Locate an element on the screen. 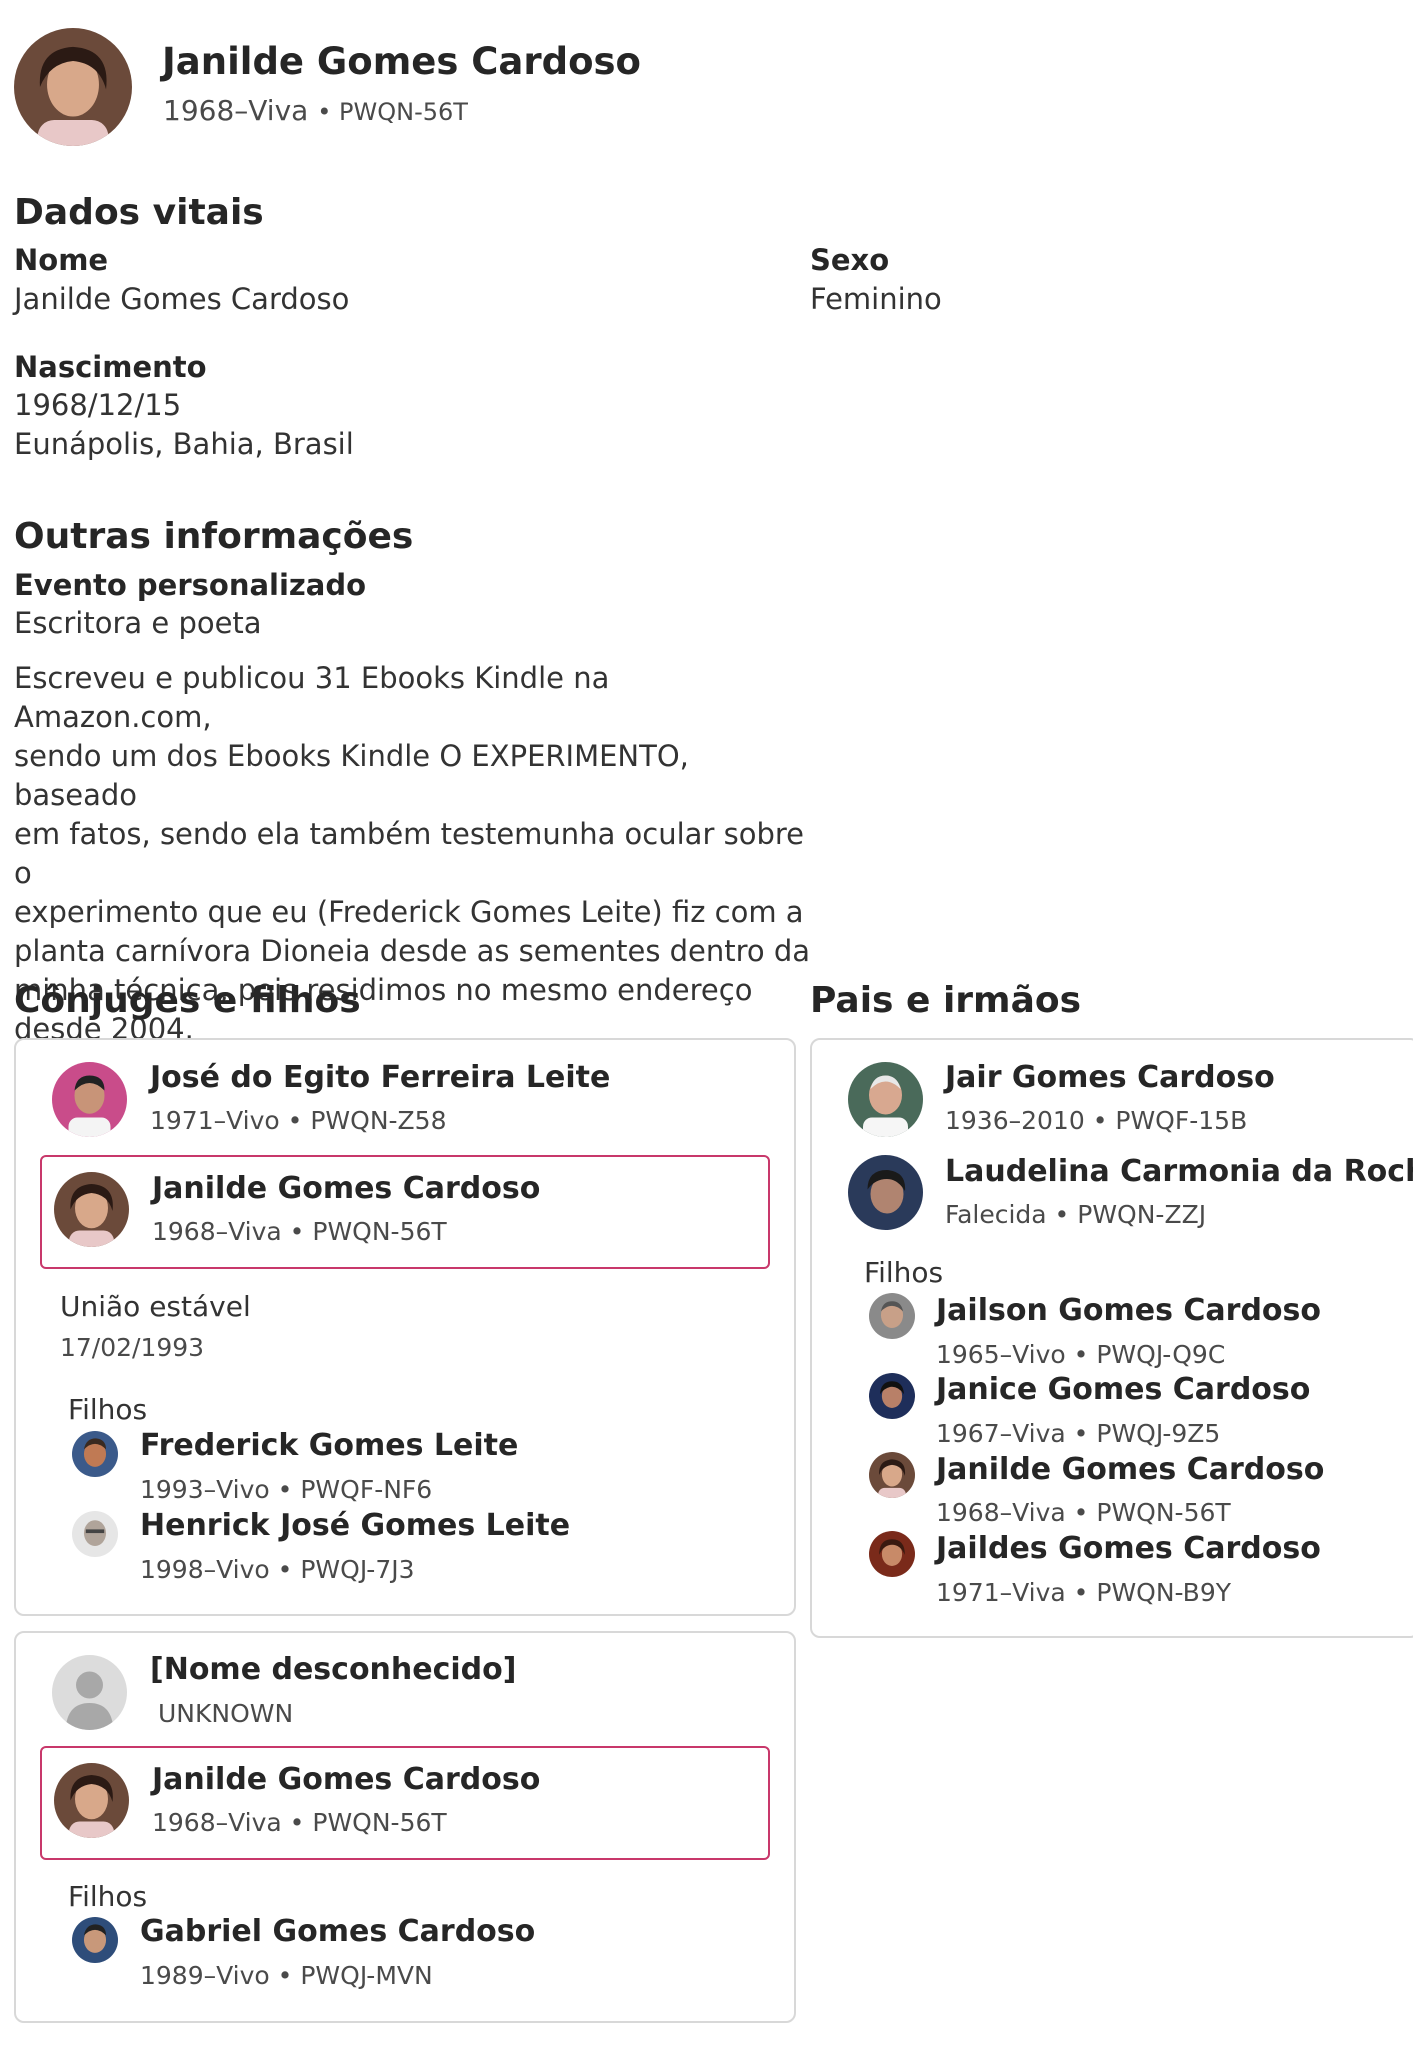 The image size is (1413, 2048). relationship-type: União estável is located at coordinates (155, 1306).